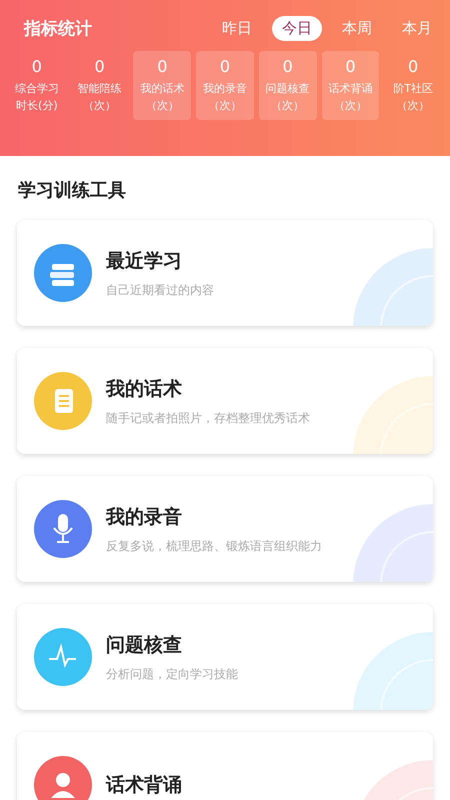 Image resolution: width=450 pixels, height=800 pixels. What do you see at coordinates (144, 517) in the screenshot?
I see `tool-title: 我的录音` at bounding box center [144, 517].